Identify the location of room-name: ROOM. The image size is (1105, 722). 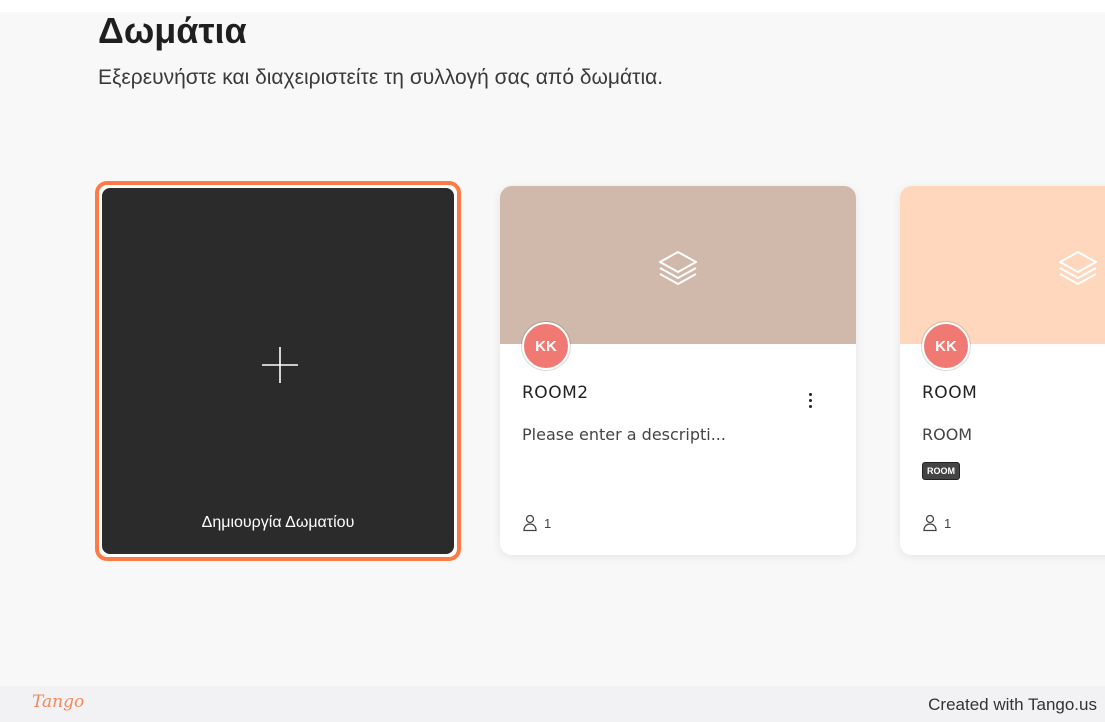
(950, 393).